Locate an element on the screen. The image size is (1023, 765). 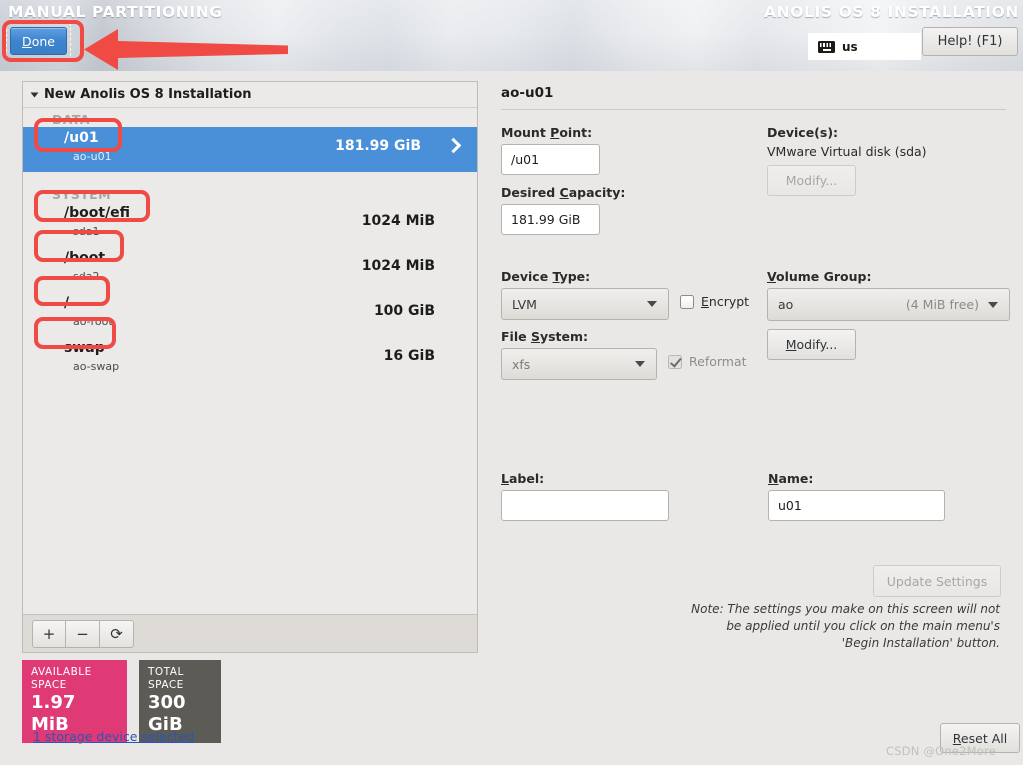
label-accel: L is located at coordinates (505, 478).